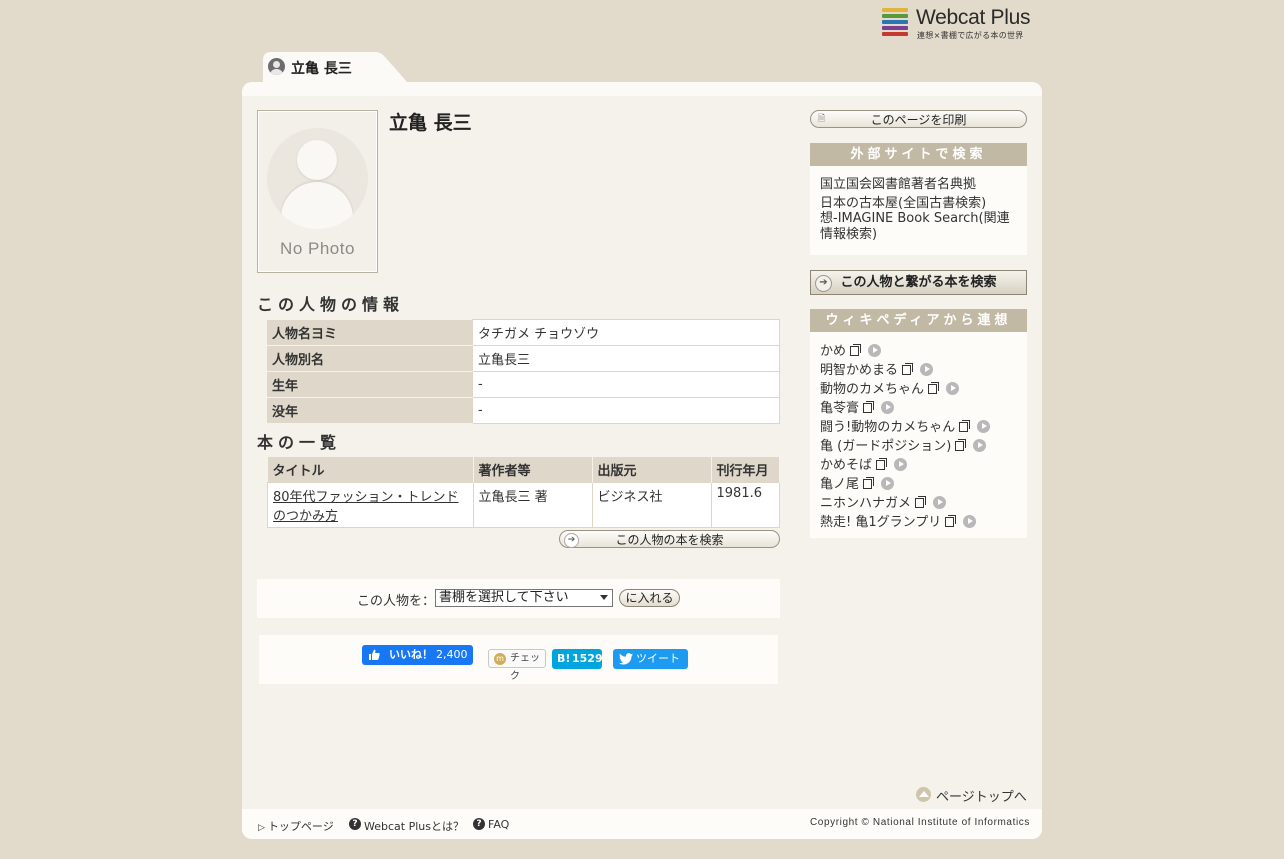  I want to click on wiki-link: かめ, so click(833, 351).